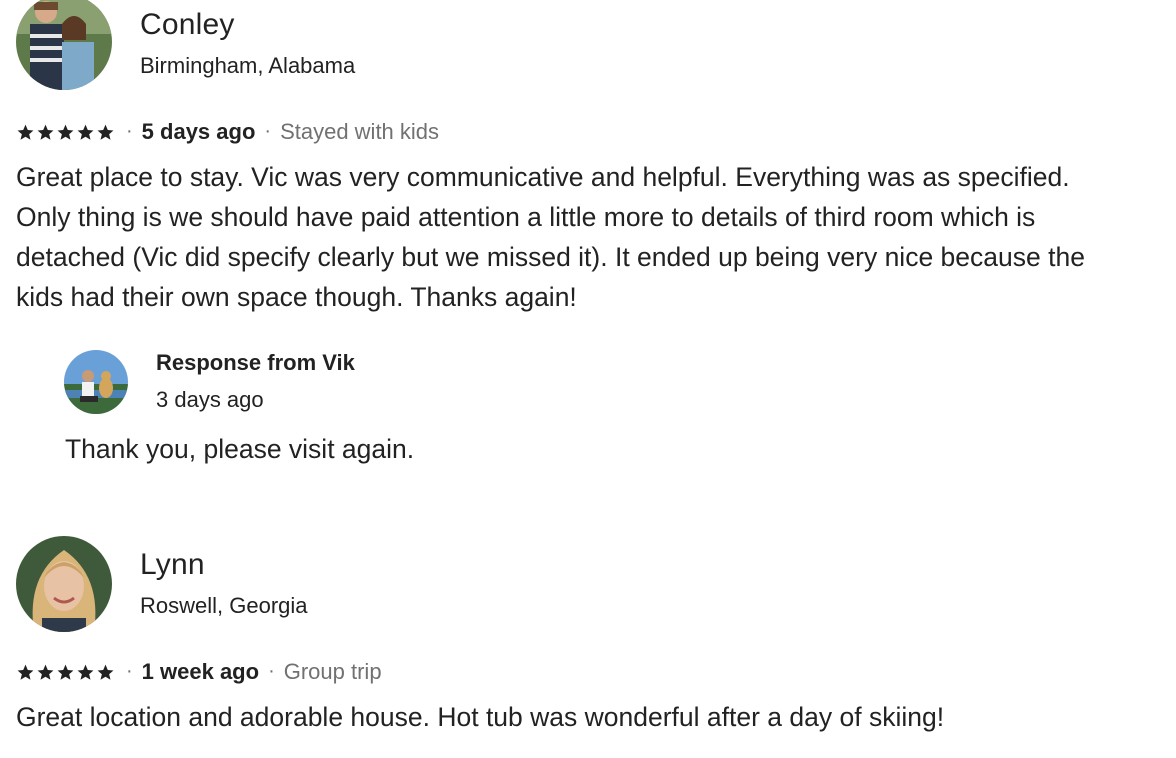 The image size is (1176, 758). I want to click on review-date: 5 days ago, so click(198, 131).